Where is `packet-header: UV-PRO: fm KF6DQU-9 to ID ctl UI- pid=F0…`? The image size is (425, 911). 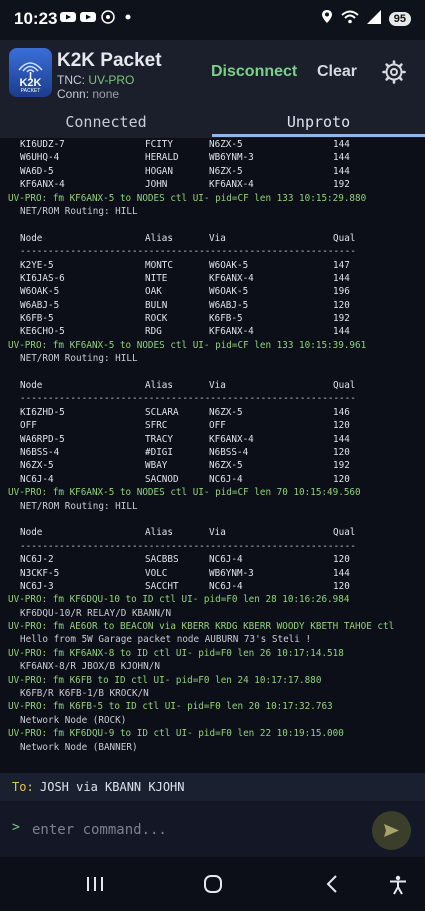 packet-header: UV-PRO: fm KF6DQU-9 to ID ctl UI- pid=F0… is located at coordinates (176, 734).